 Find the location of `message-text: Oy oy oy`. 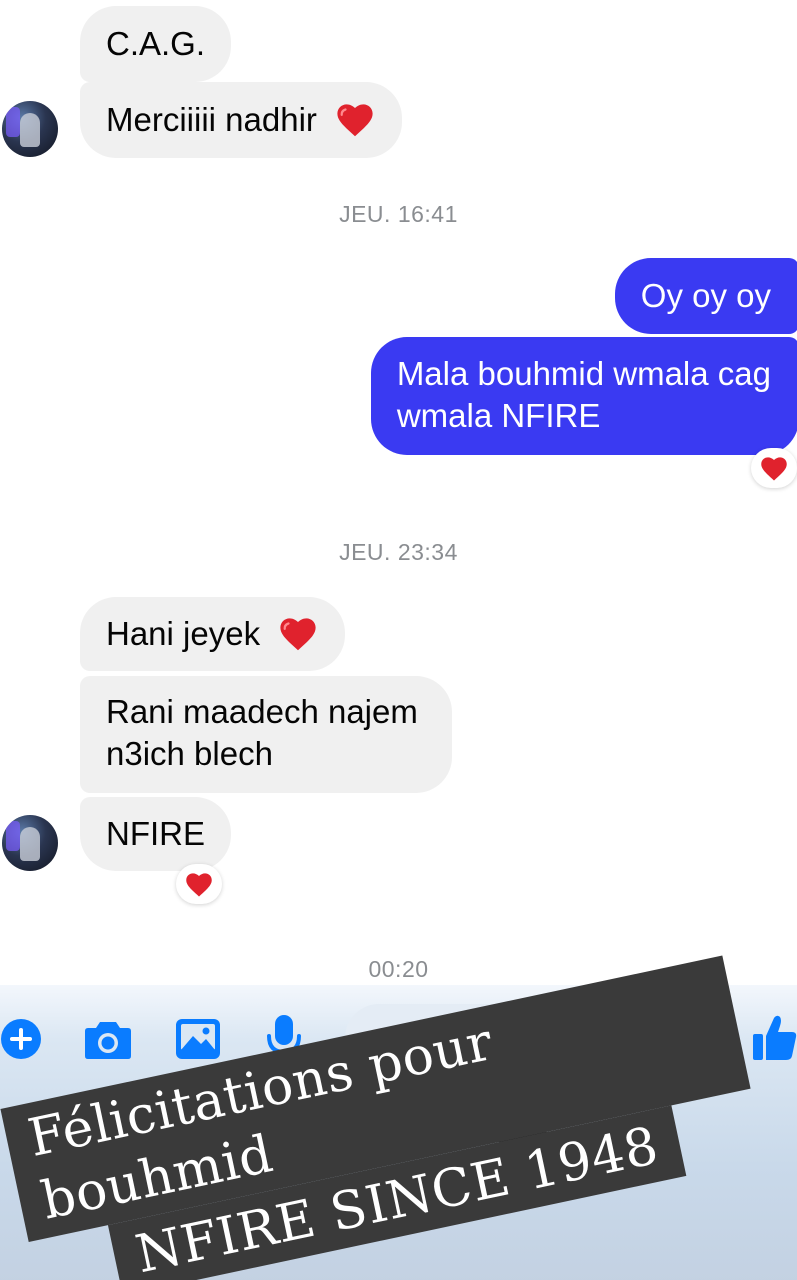

message-text: Oy oy oy is located at coordinates (705, 295).